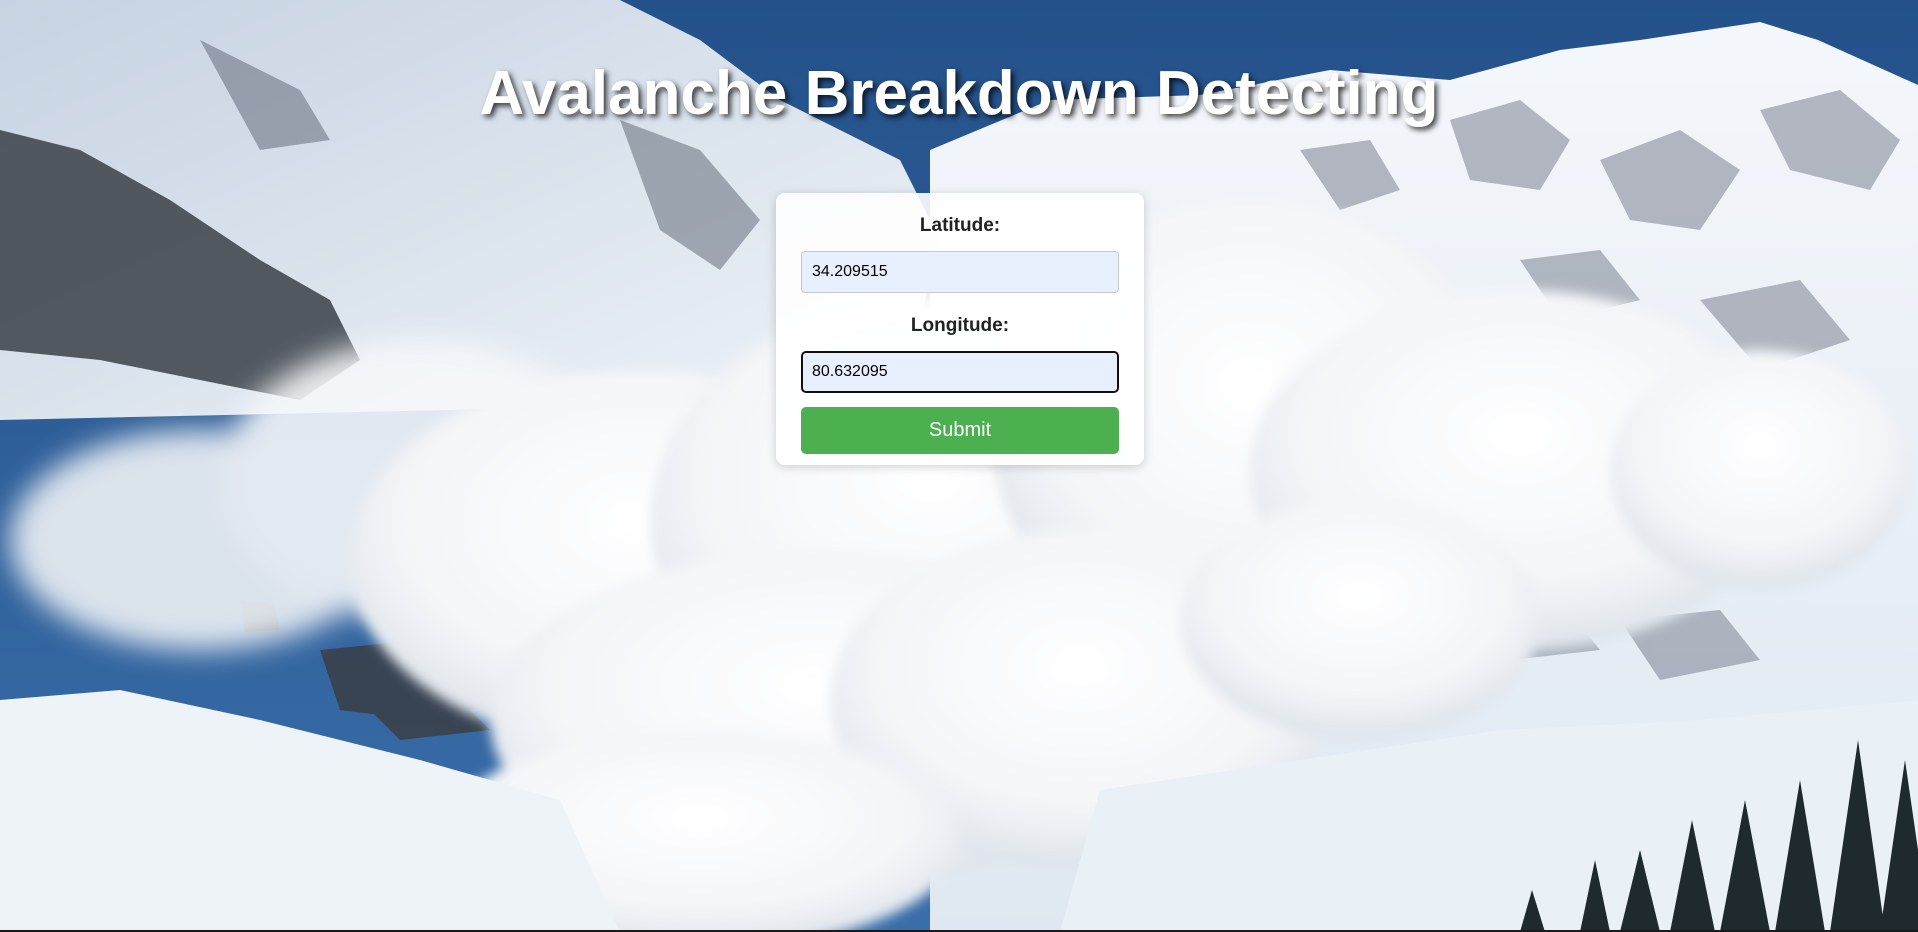  What do you see at coordinates (960, 272) in the screenshot?
I see `latitude-input` at bounding box center [960, 272].